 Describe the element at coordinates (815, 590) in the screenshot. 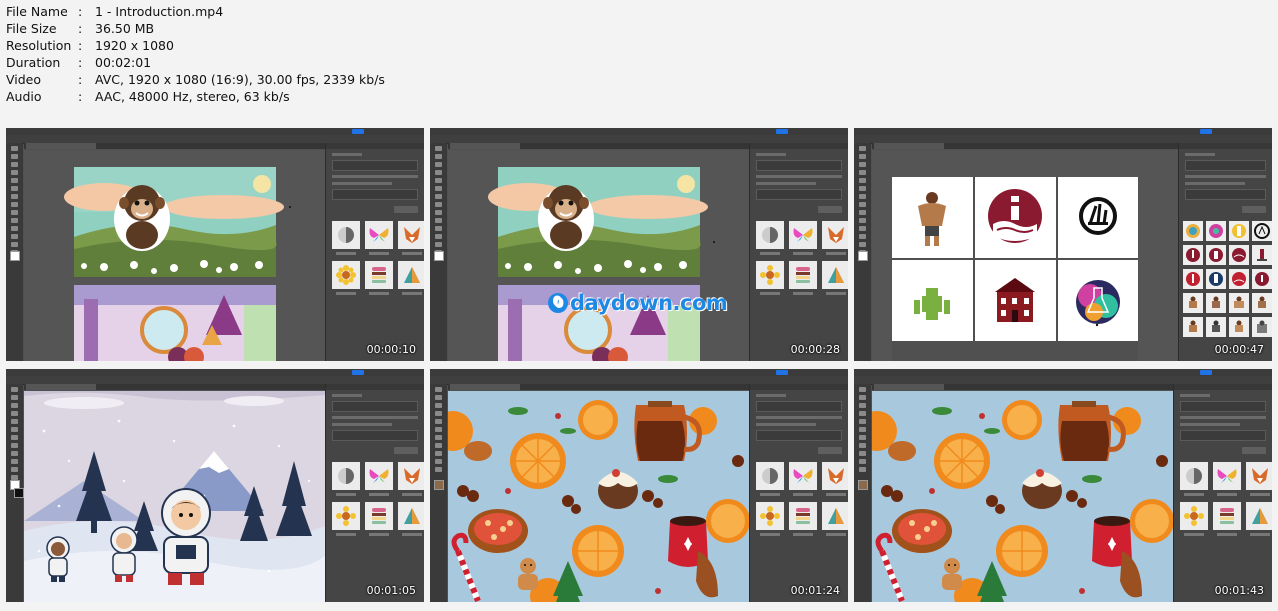

I see `timestamp-label: 00:01:24` at that location.